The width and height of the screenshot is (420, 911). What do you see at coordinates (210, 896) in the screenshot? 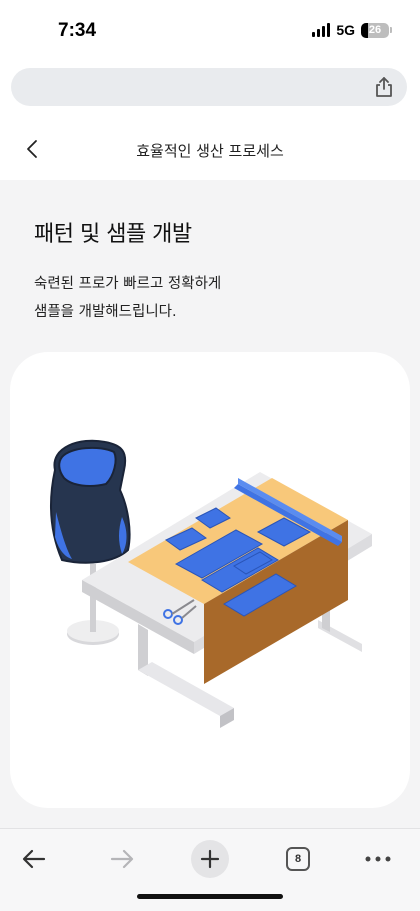
I see `home-indicator` at bounding box center [210, 896].